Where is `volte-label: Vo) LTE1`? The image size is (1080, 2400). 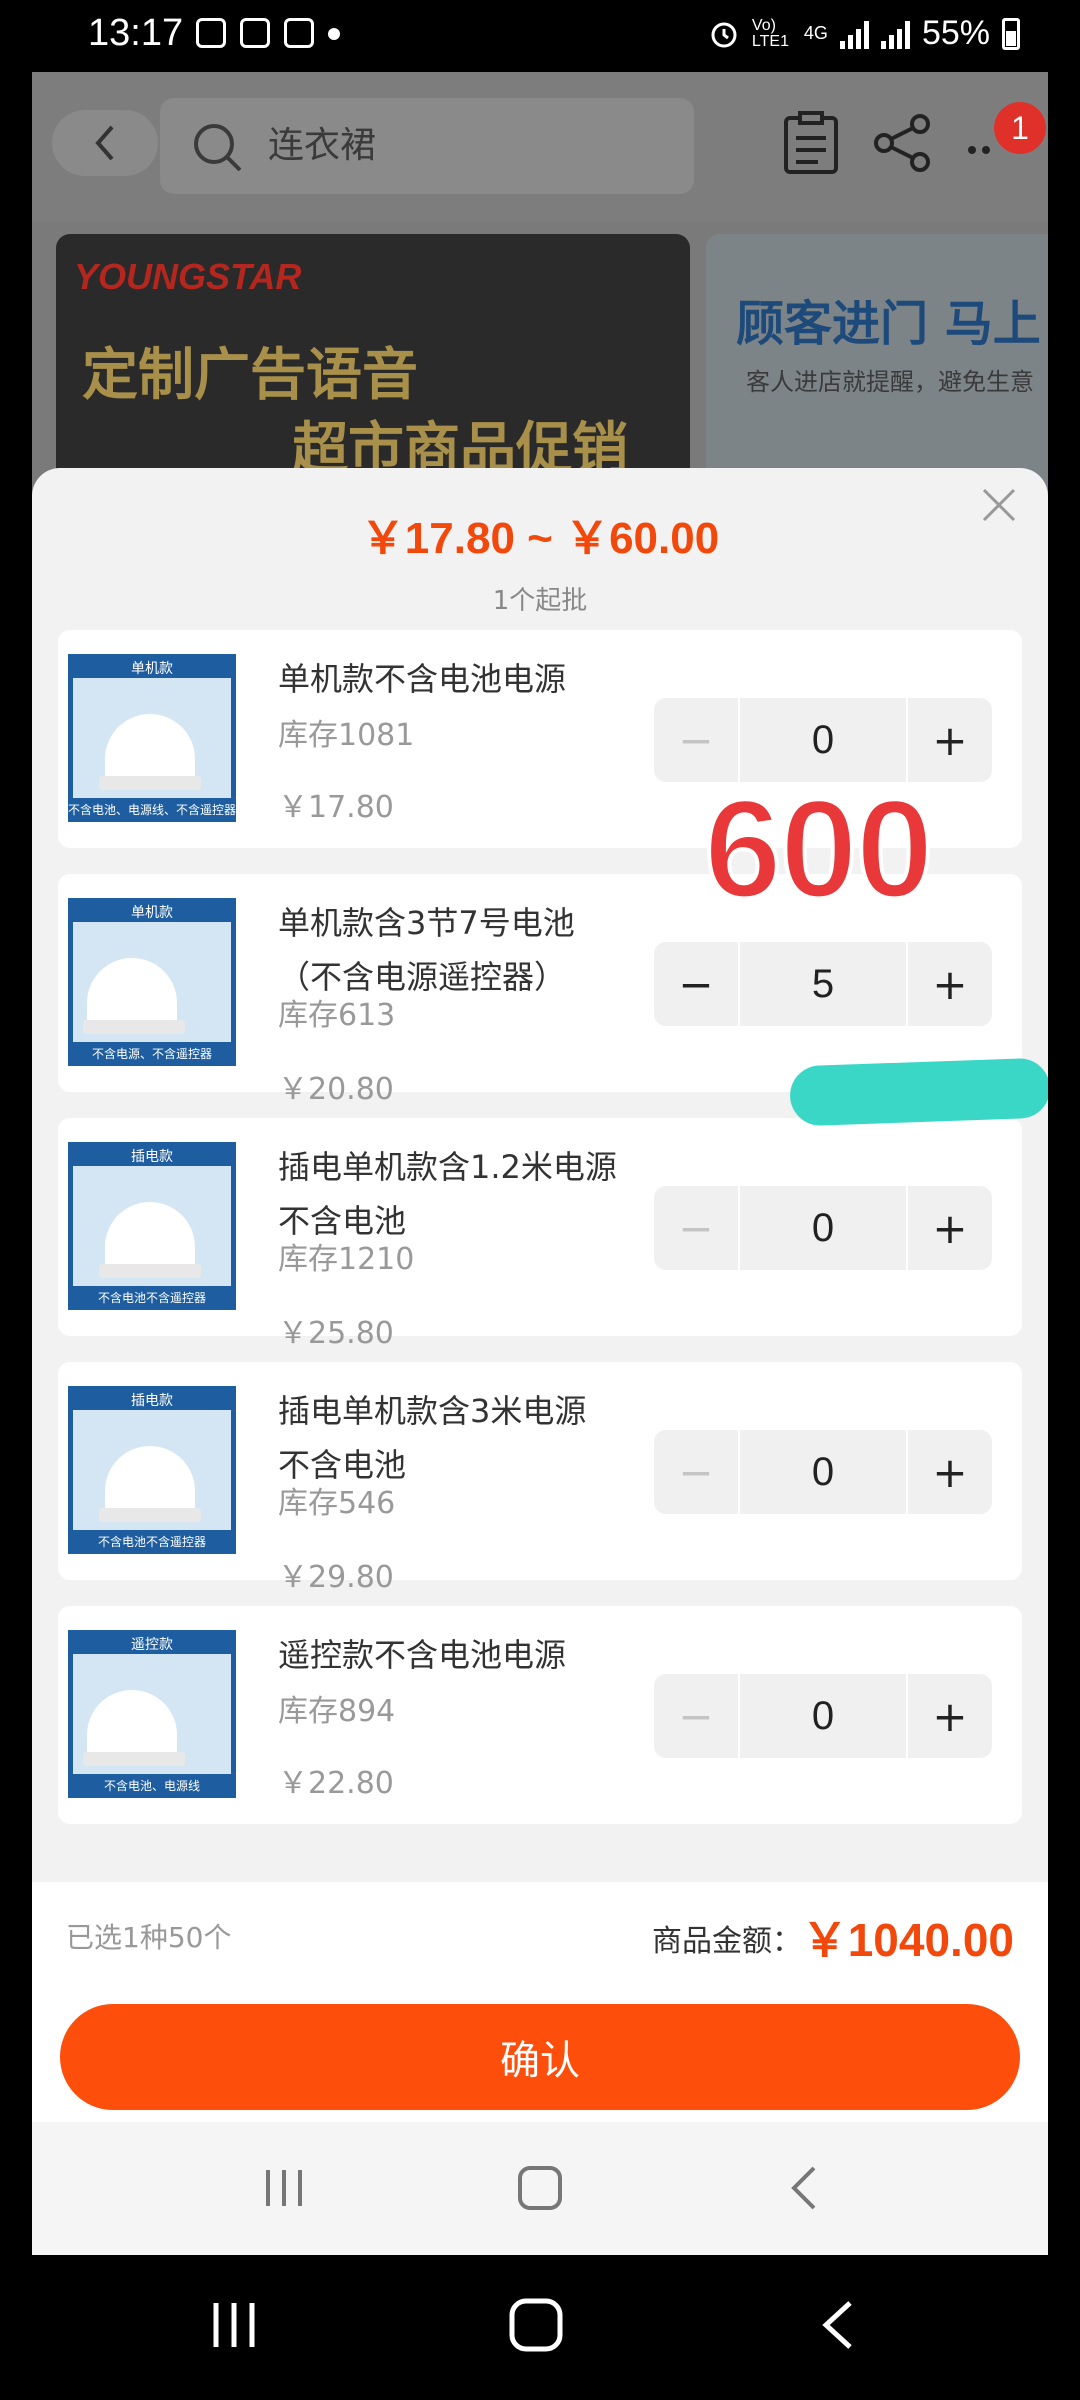
volte-label: Vo) LTE1 is located at coordinates (770, 33).